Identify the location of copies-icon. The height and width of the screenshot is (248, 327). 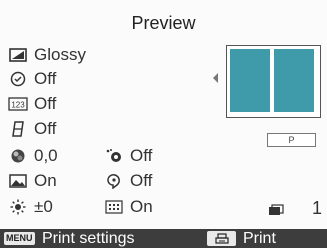
(276, 210).